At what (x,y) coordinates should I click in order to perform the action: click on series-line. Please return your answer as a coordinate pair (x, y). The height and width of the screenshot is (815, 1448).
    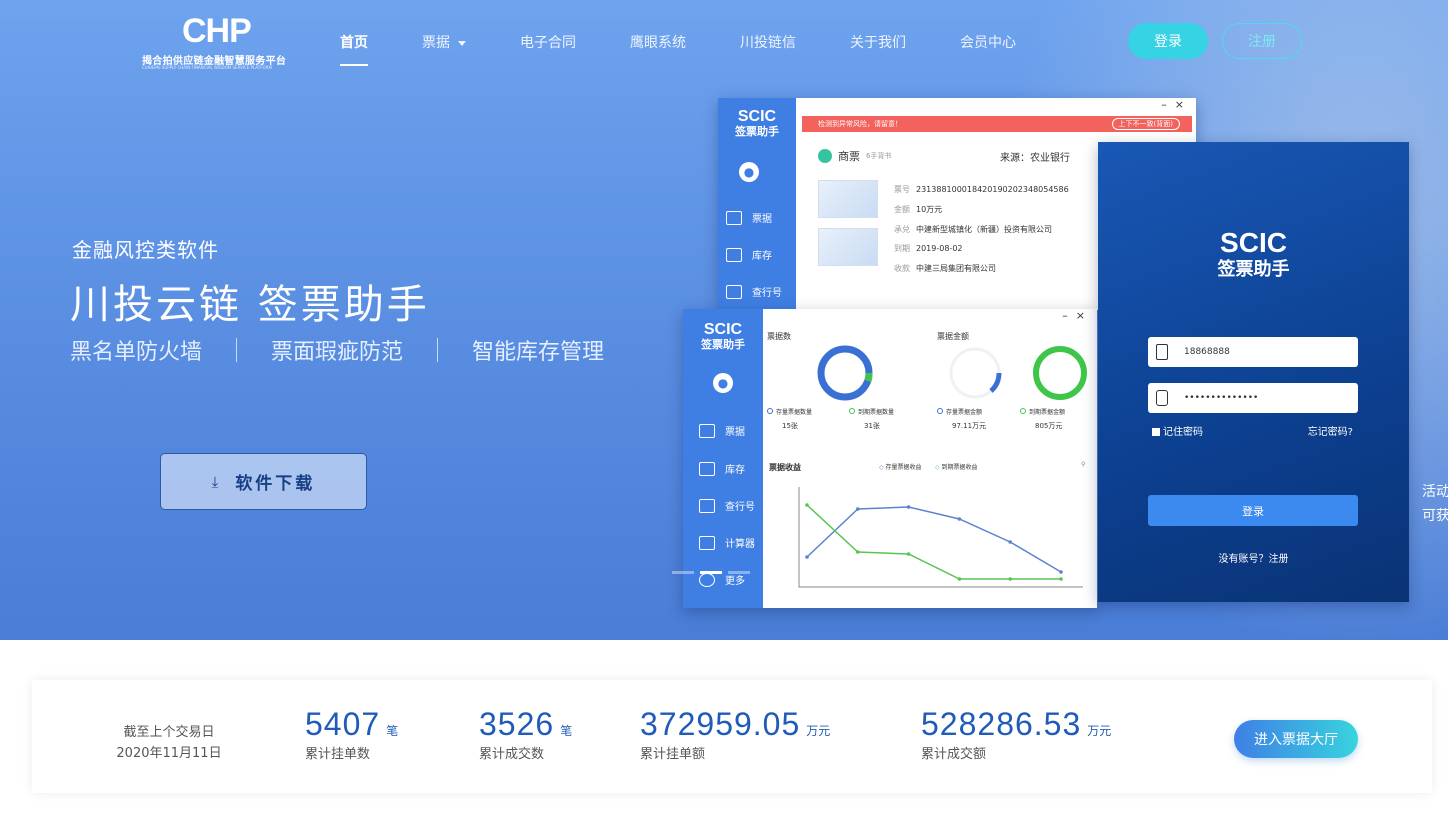
    Looking at the image, I should click on (933, 542).